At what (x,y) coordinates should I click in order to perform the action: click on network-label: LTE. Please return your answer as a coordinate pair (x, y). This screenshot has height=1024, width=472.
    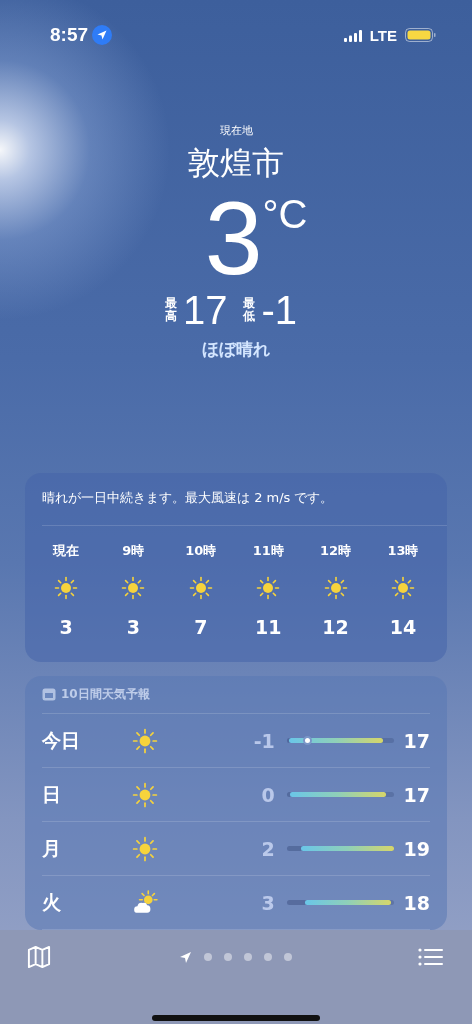
    Looking at the image, I should click on (383, 35).